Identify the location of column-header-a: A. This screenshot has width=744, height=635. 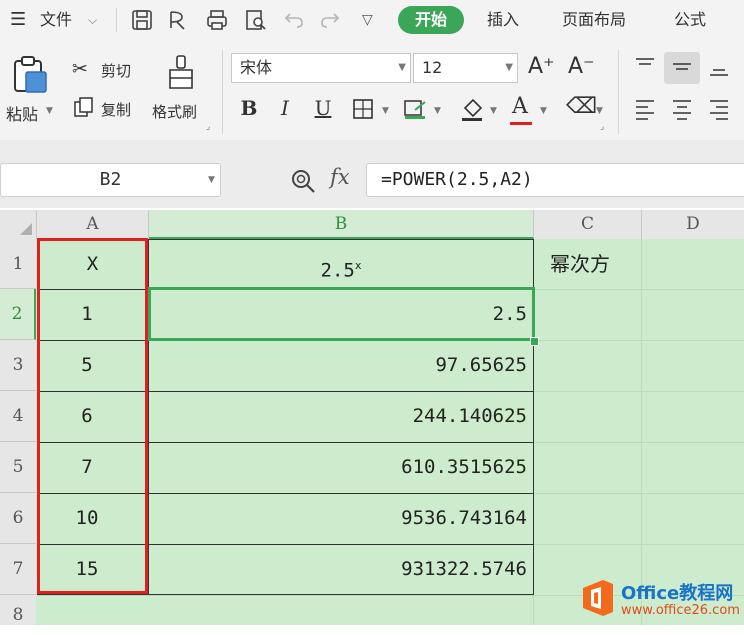
(93, 224).